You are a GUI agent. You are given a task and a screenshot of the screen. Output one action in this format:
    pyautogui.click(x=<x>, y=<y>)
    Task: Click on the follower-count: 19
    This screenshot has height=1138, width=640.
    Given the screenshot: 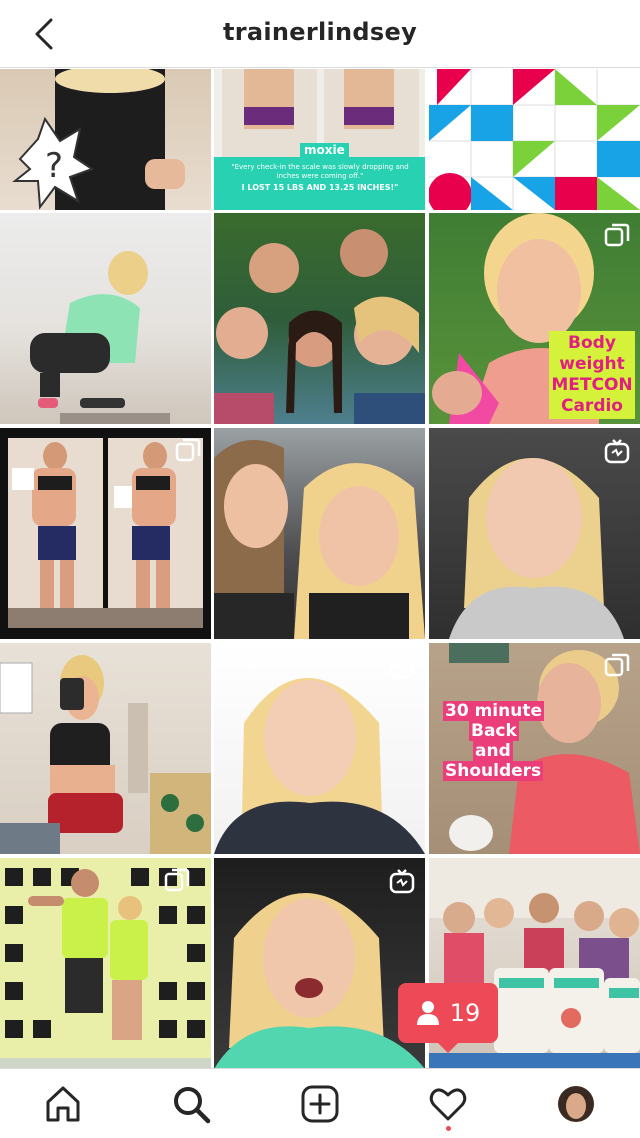 What is the action you would take?
    pyautogui.click(x=465, y=1013)
    